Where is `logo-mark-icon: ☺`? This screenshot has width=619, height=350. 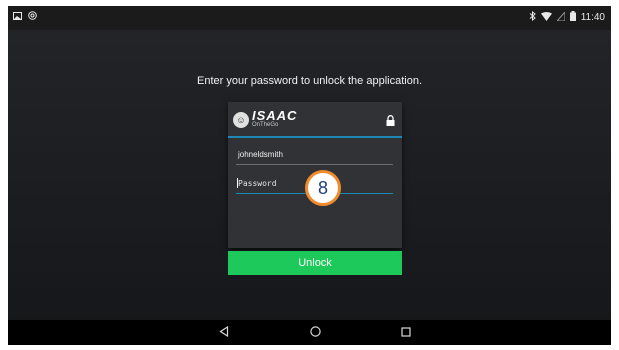
logo-mark-icon: ☺ is located at coordinates (241, 119).